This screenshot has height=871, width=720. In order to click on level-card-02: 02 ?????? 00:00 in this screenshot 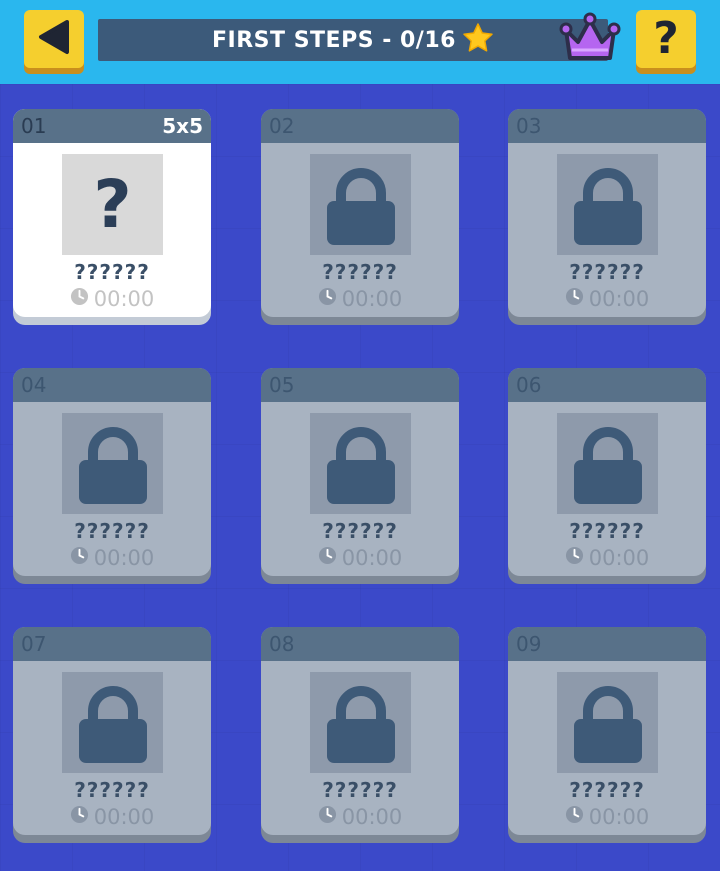, I will do `click(360, 213)`.